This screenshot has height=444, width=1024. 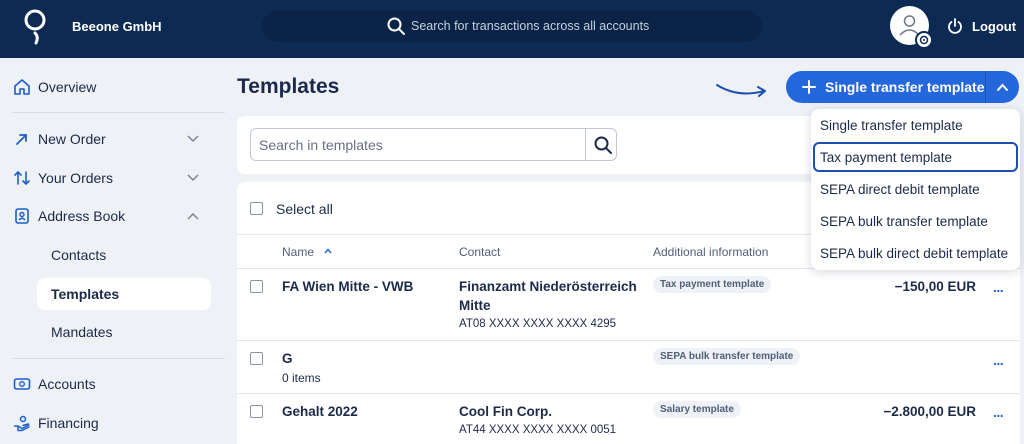 What do you see at coordinates (538, 430) in the screenshot?
I see `contact-iban: AT44 XXXX XXXX XXXX 0051` at bounding box center [538, 430].